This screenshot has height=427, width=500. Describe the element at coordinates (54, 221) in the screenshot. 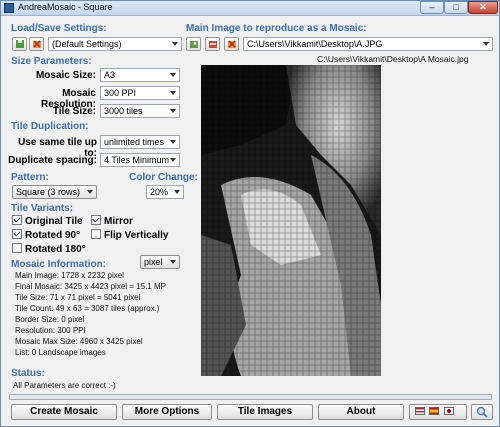

I see `original-tile-label: Original Tile` at that location.